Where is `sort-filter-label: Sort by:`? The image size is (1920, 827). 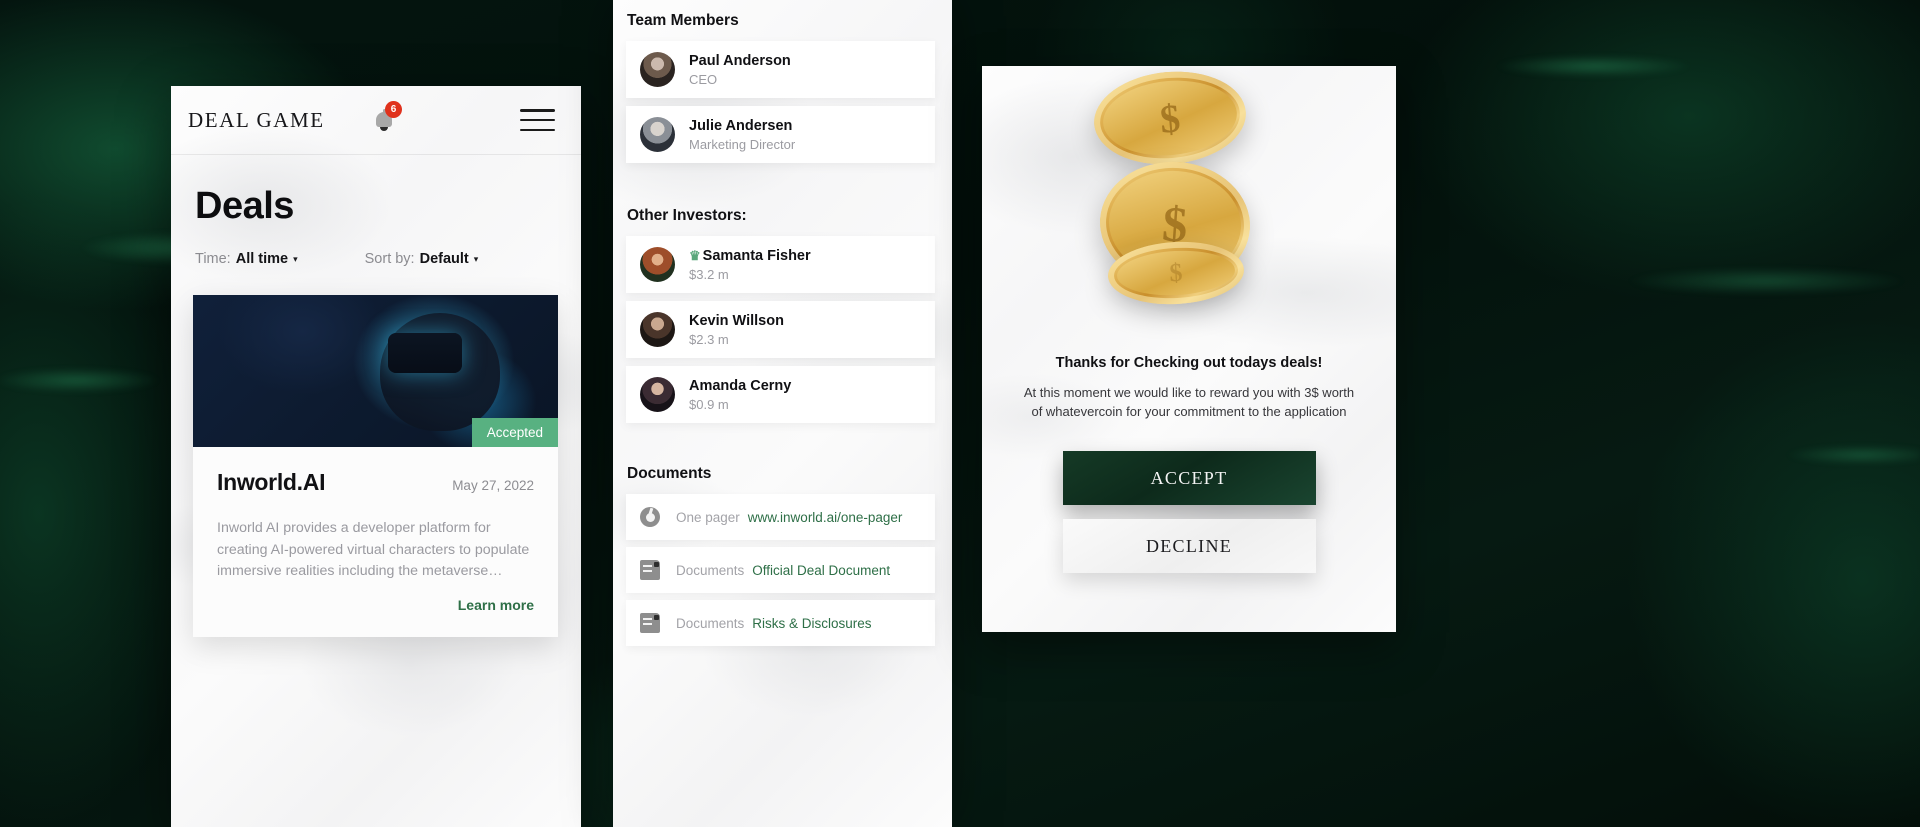
sort-filter-label: Sort by: is located at coordinates (389, 259).